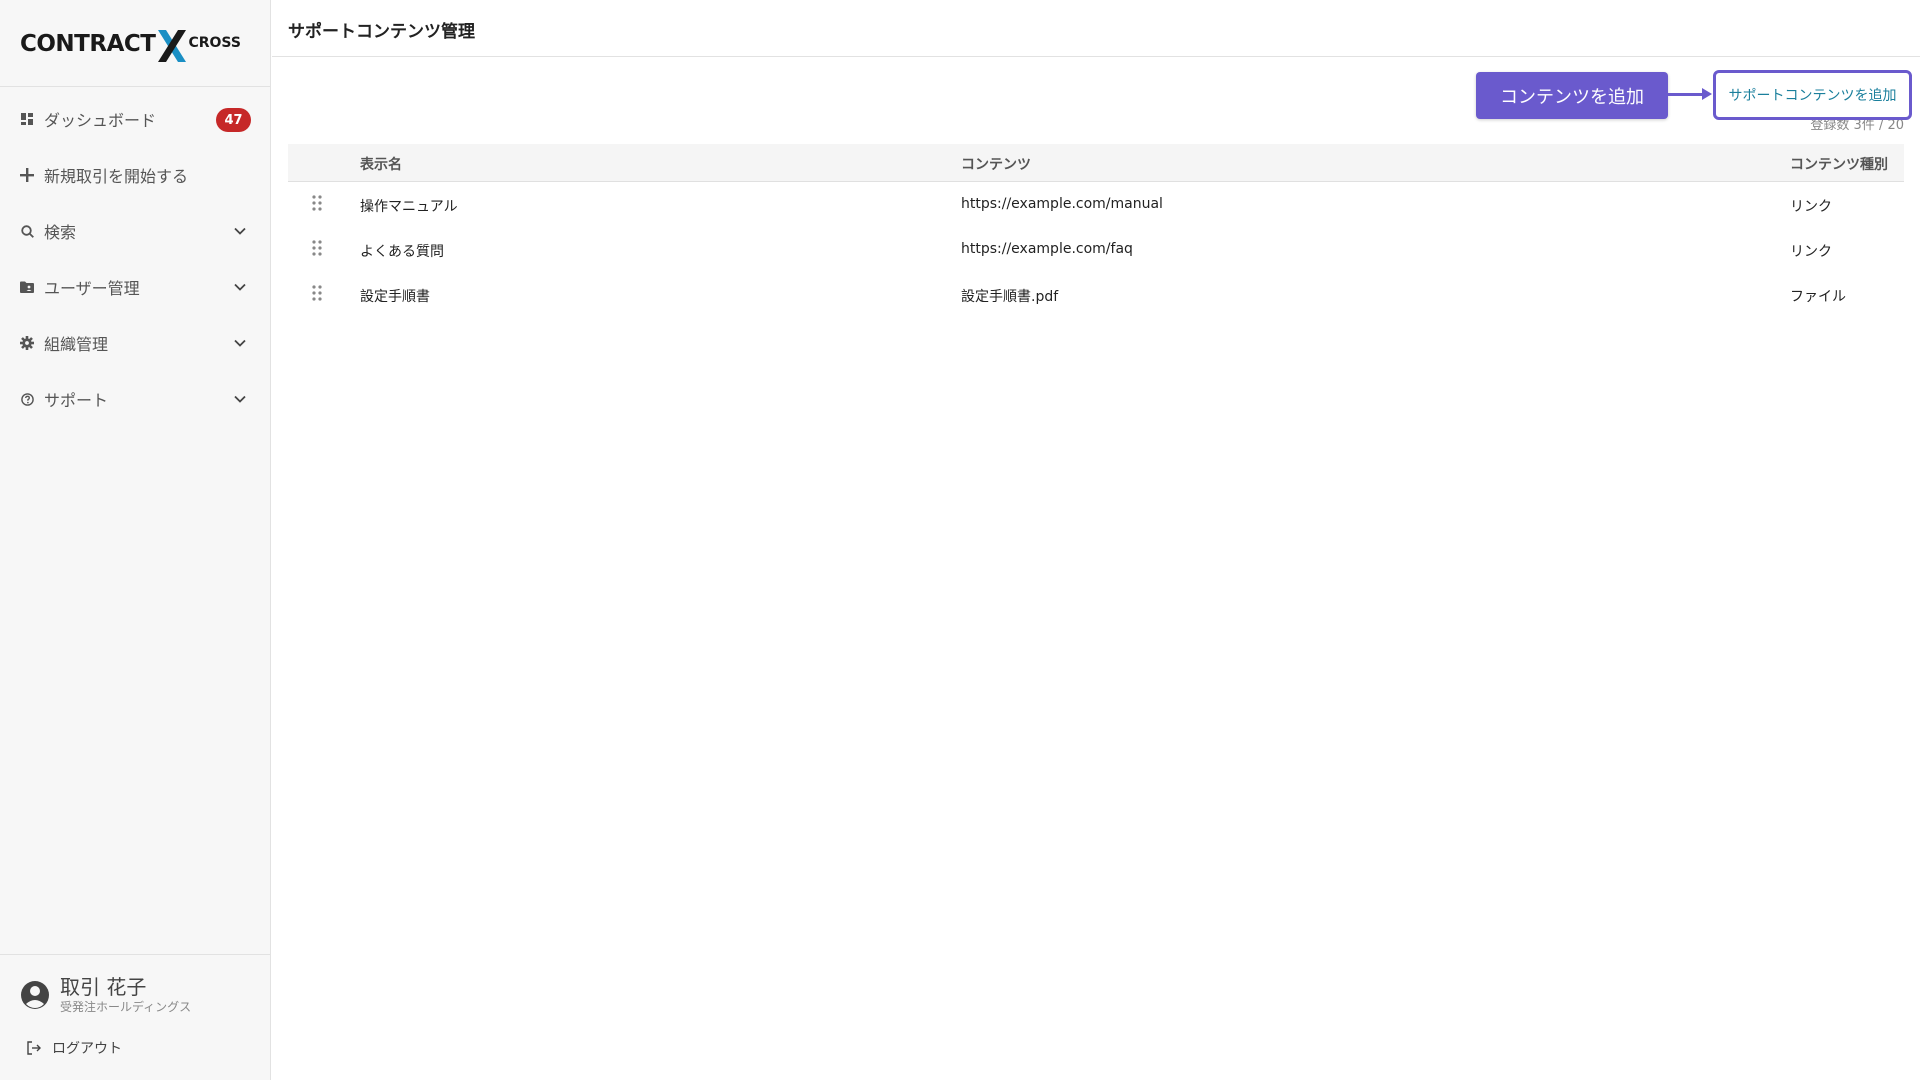 Image resolution: width=1920 pixels, height=1080 pixels. What do you see at coordinates (1062, 204) in the screenshot?
I see `cell-content: https://example.com/manual` at bounding box center [1062, 204].